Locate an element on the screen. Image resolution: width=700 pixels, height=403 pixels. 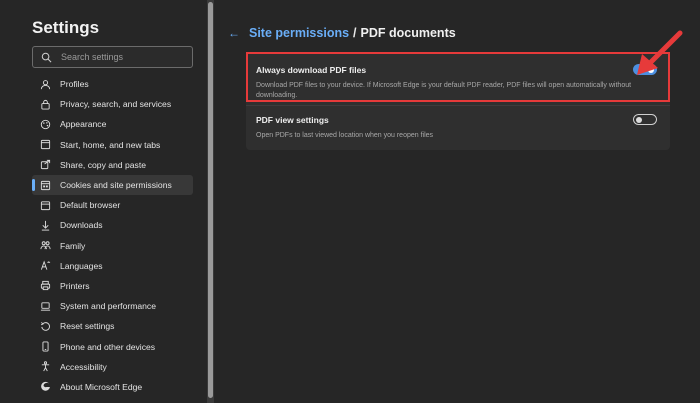
printer-icon is located at coordinates (45, 285).